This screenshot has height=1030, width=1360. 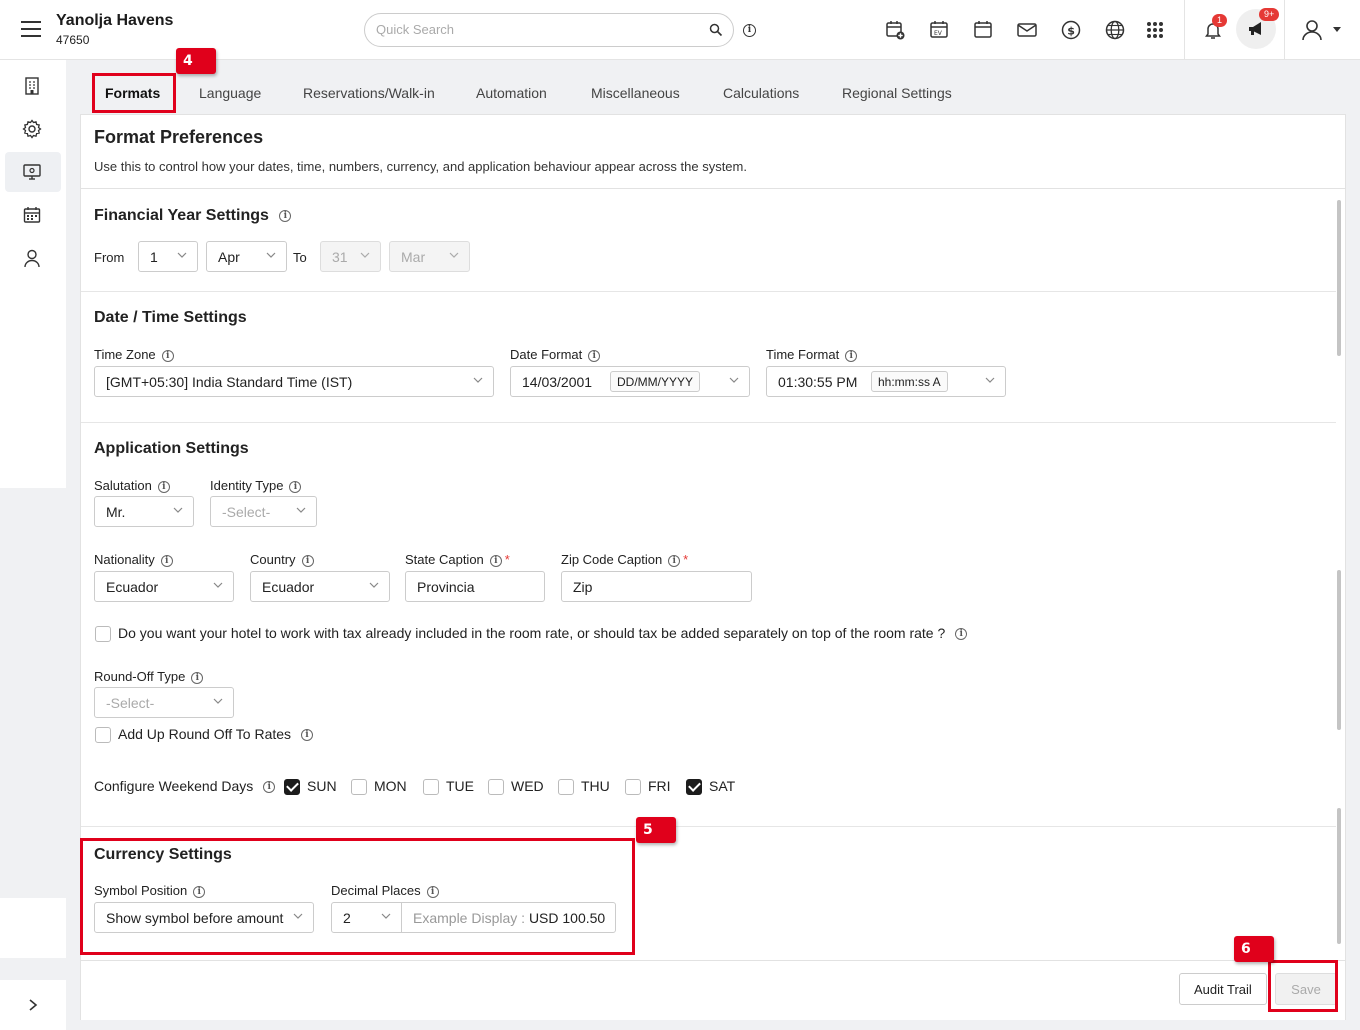 I want to click on nationality-select: Ecuador, so click(x=164, y=586).